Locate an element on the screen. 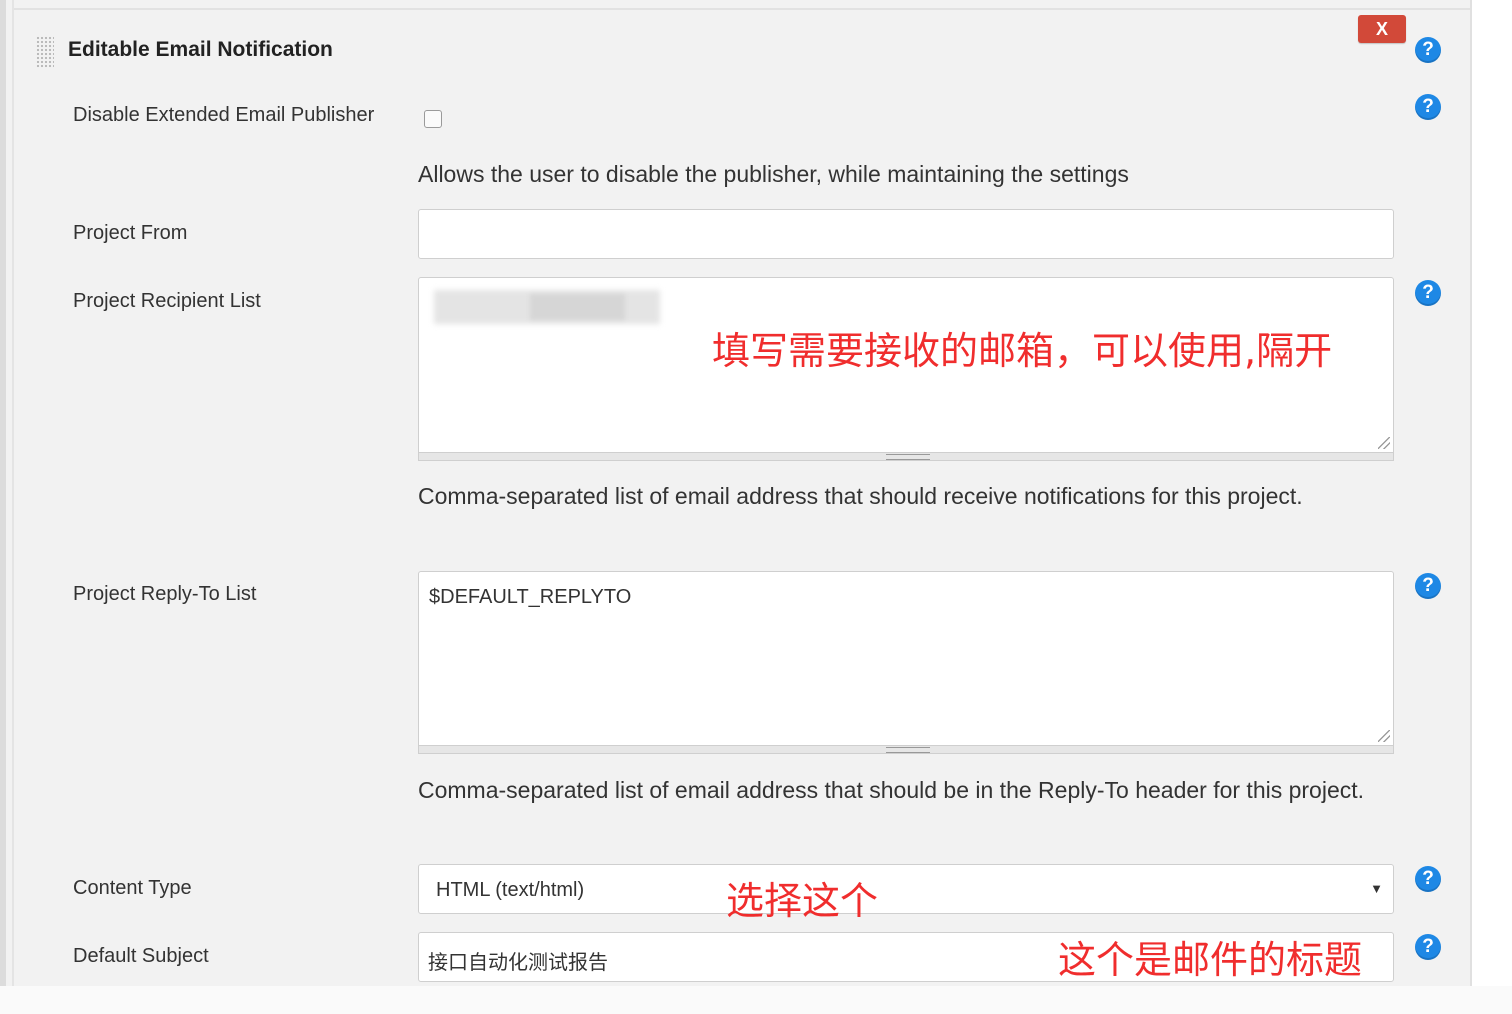 The image size is (1512, 1014). delete-section-button: X is located at coordinates (1382, 29).